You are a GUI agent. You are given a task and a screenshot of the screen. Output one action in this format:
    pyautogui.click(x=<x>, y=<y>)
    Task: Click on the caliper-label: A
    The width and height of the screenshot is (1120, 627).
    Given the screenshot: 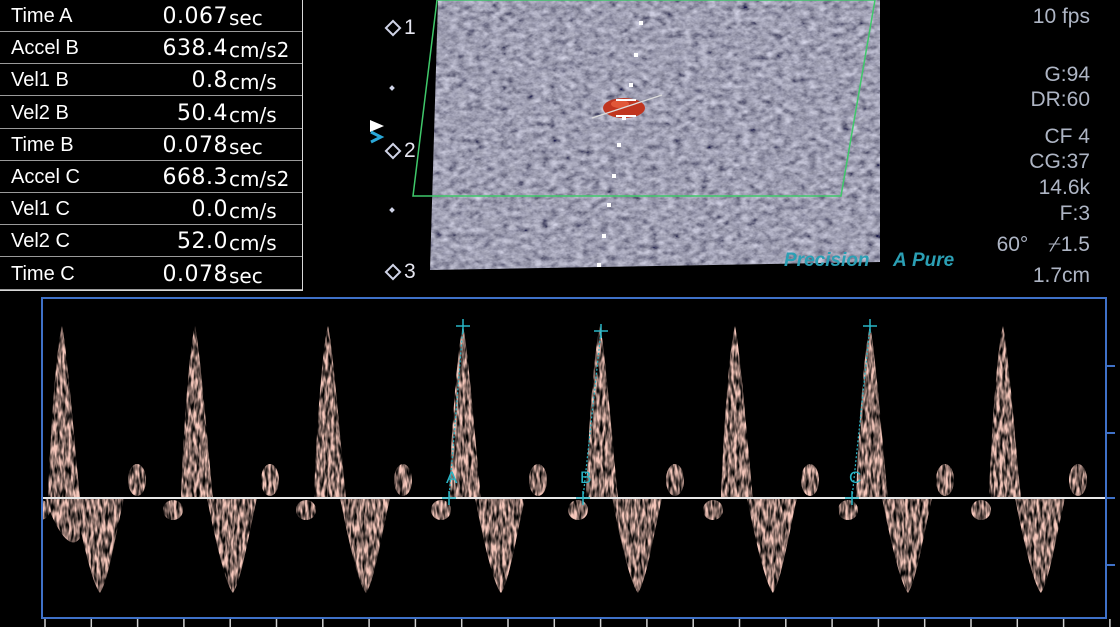 What is the action you would take?
    pyautogui.click(x=452, y=477)
    